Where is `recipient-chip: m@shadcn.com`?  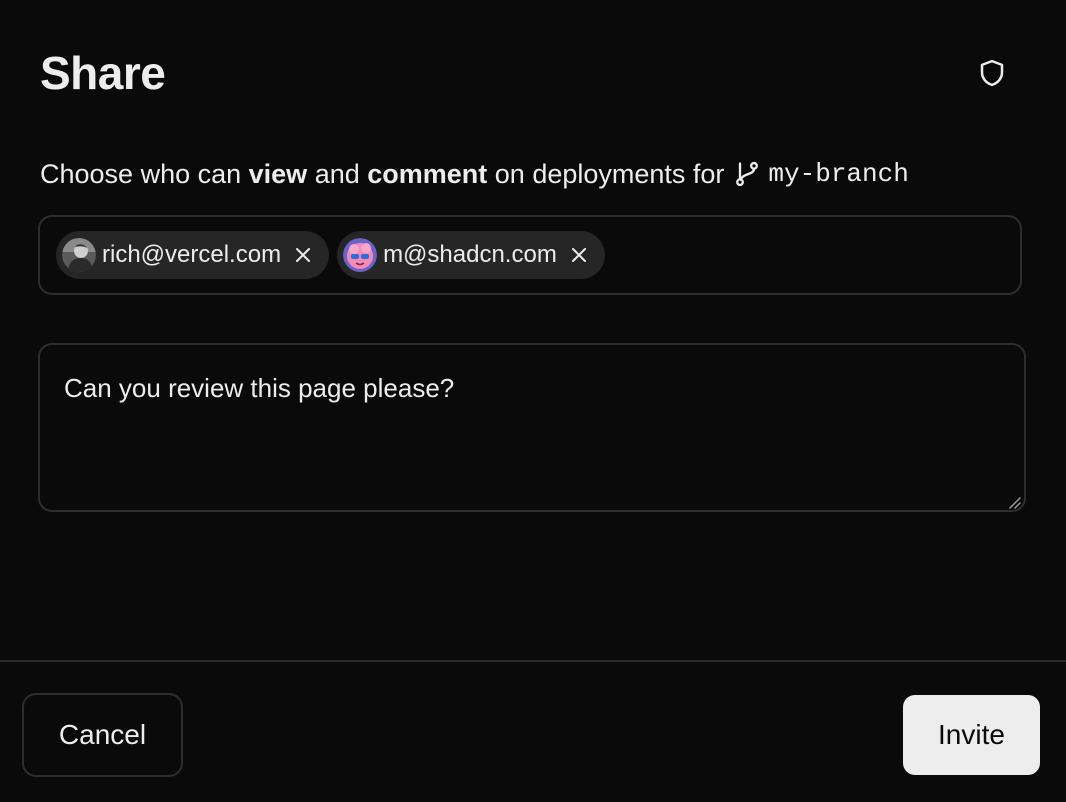
recipient-chip: m@shadcn.com is located at coordinates (471, 255).